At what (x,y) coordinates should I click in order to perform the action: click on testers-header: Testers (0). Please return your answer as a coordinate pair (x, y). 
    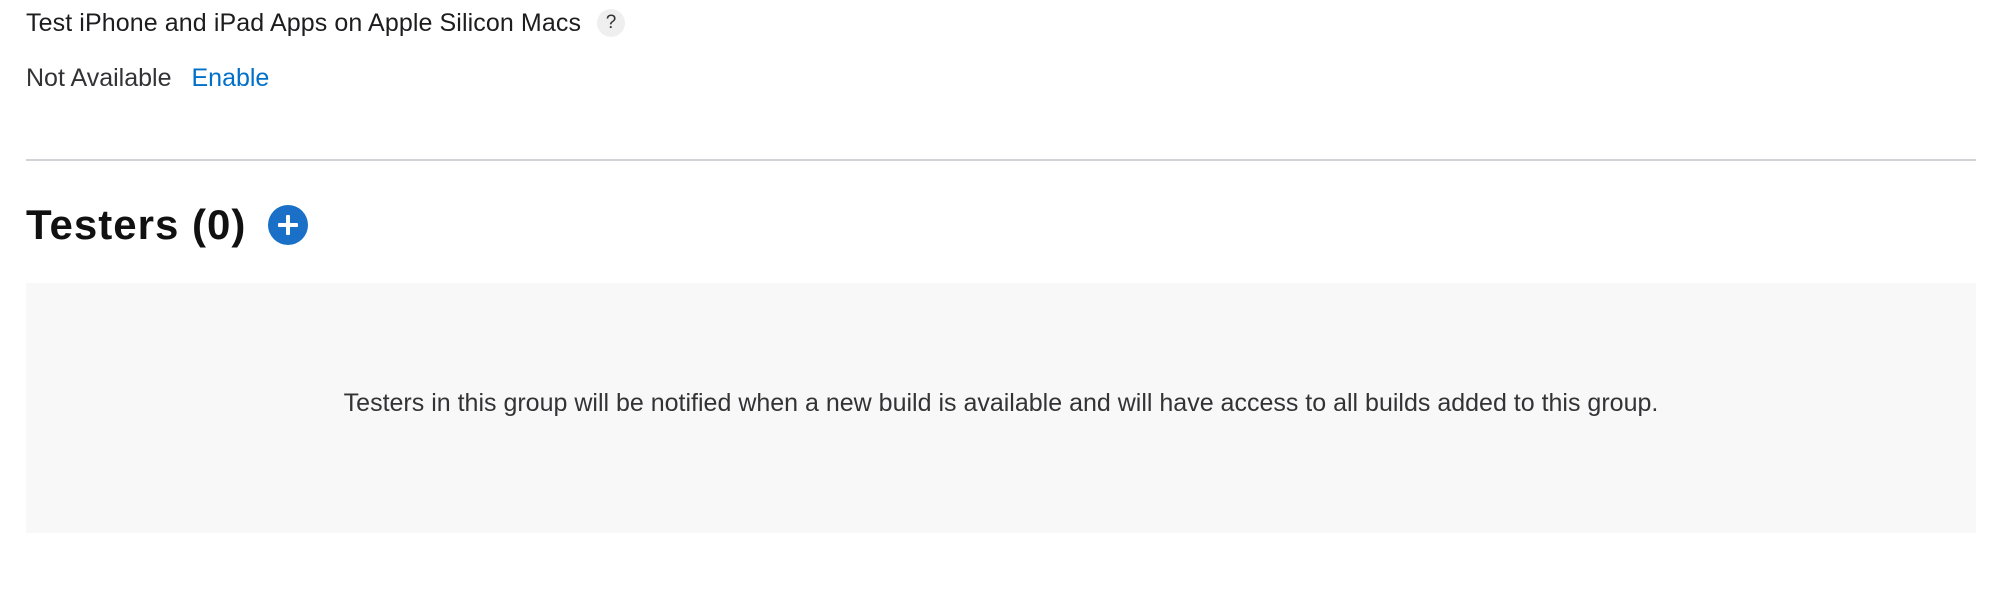
    Looking at the image, I should click on (167, 225).